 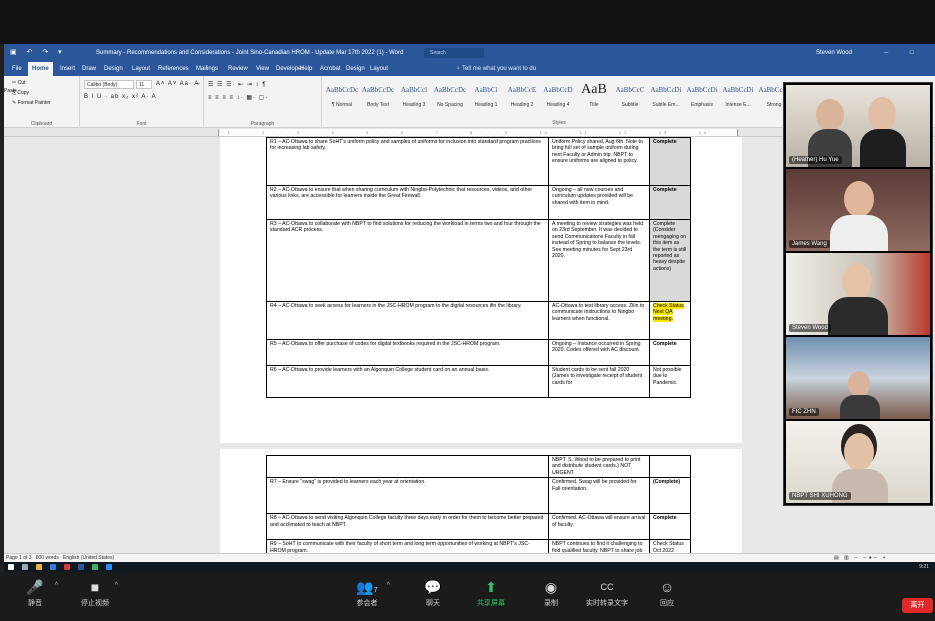 What do you see at coordinates (35, 596) in the screenshot?
I see `mute-button: 🎤 静音 ^` at bounding box center [35, 596].